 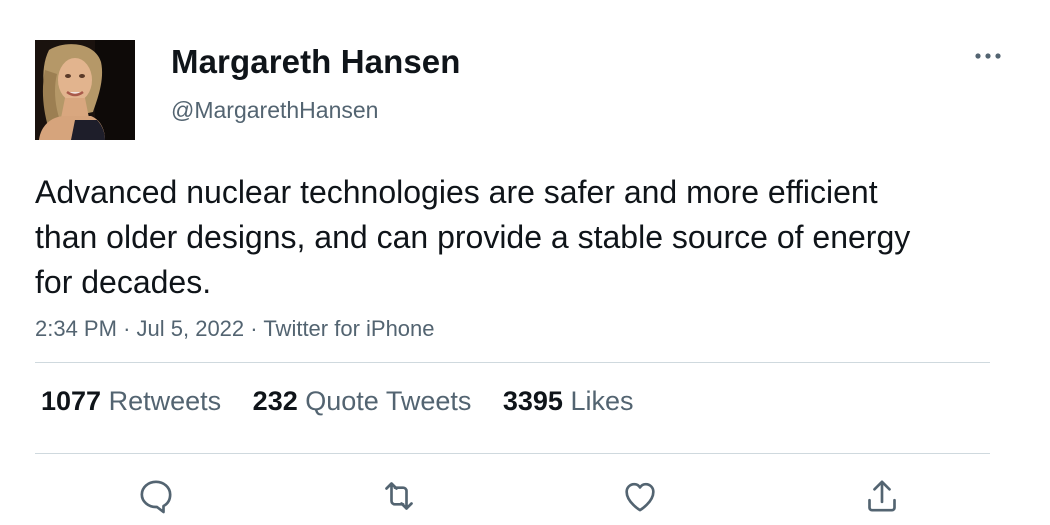 I want to click on likes-stat: 3395 Likes, so click(x=568, y=401).